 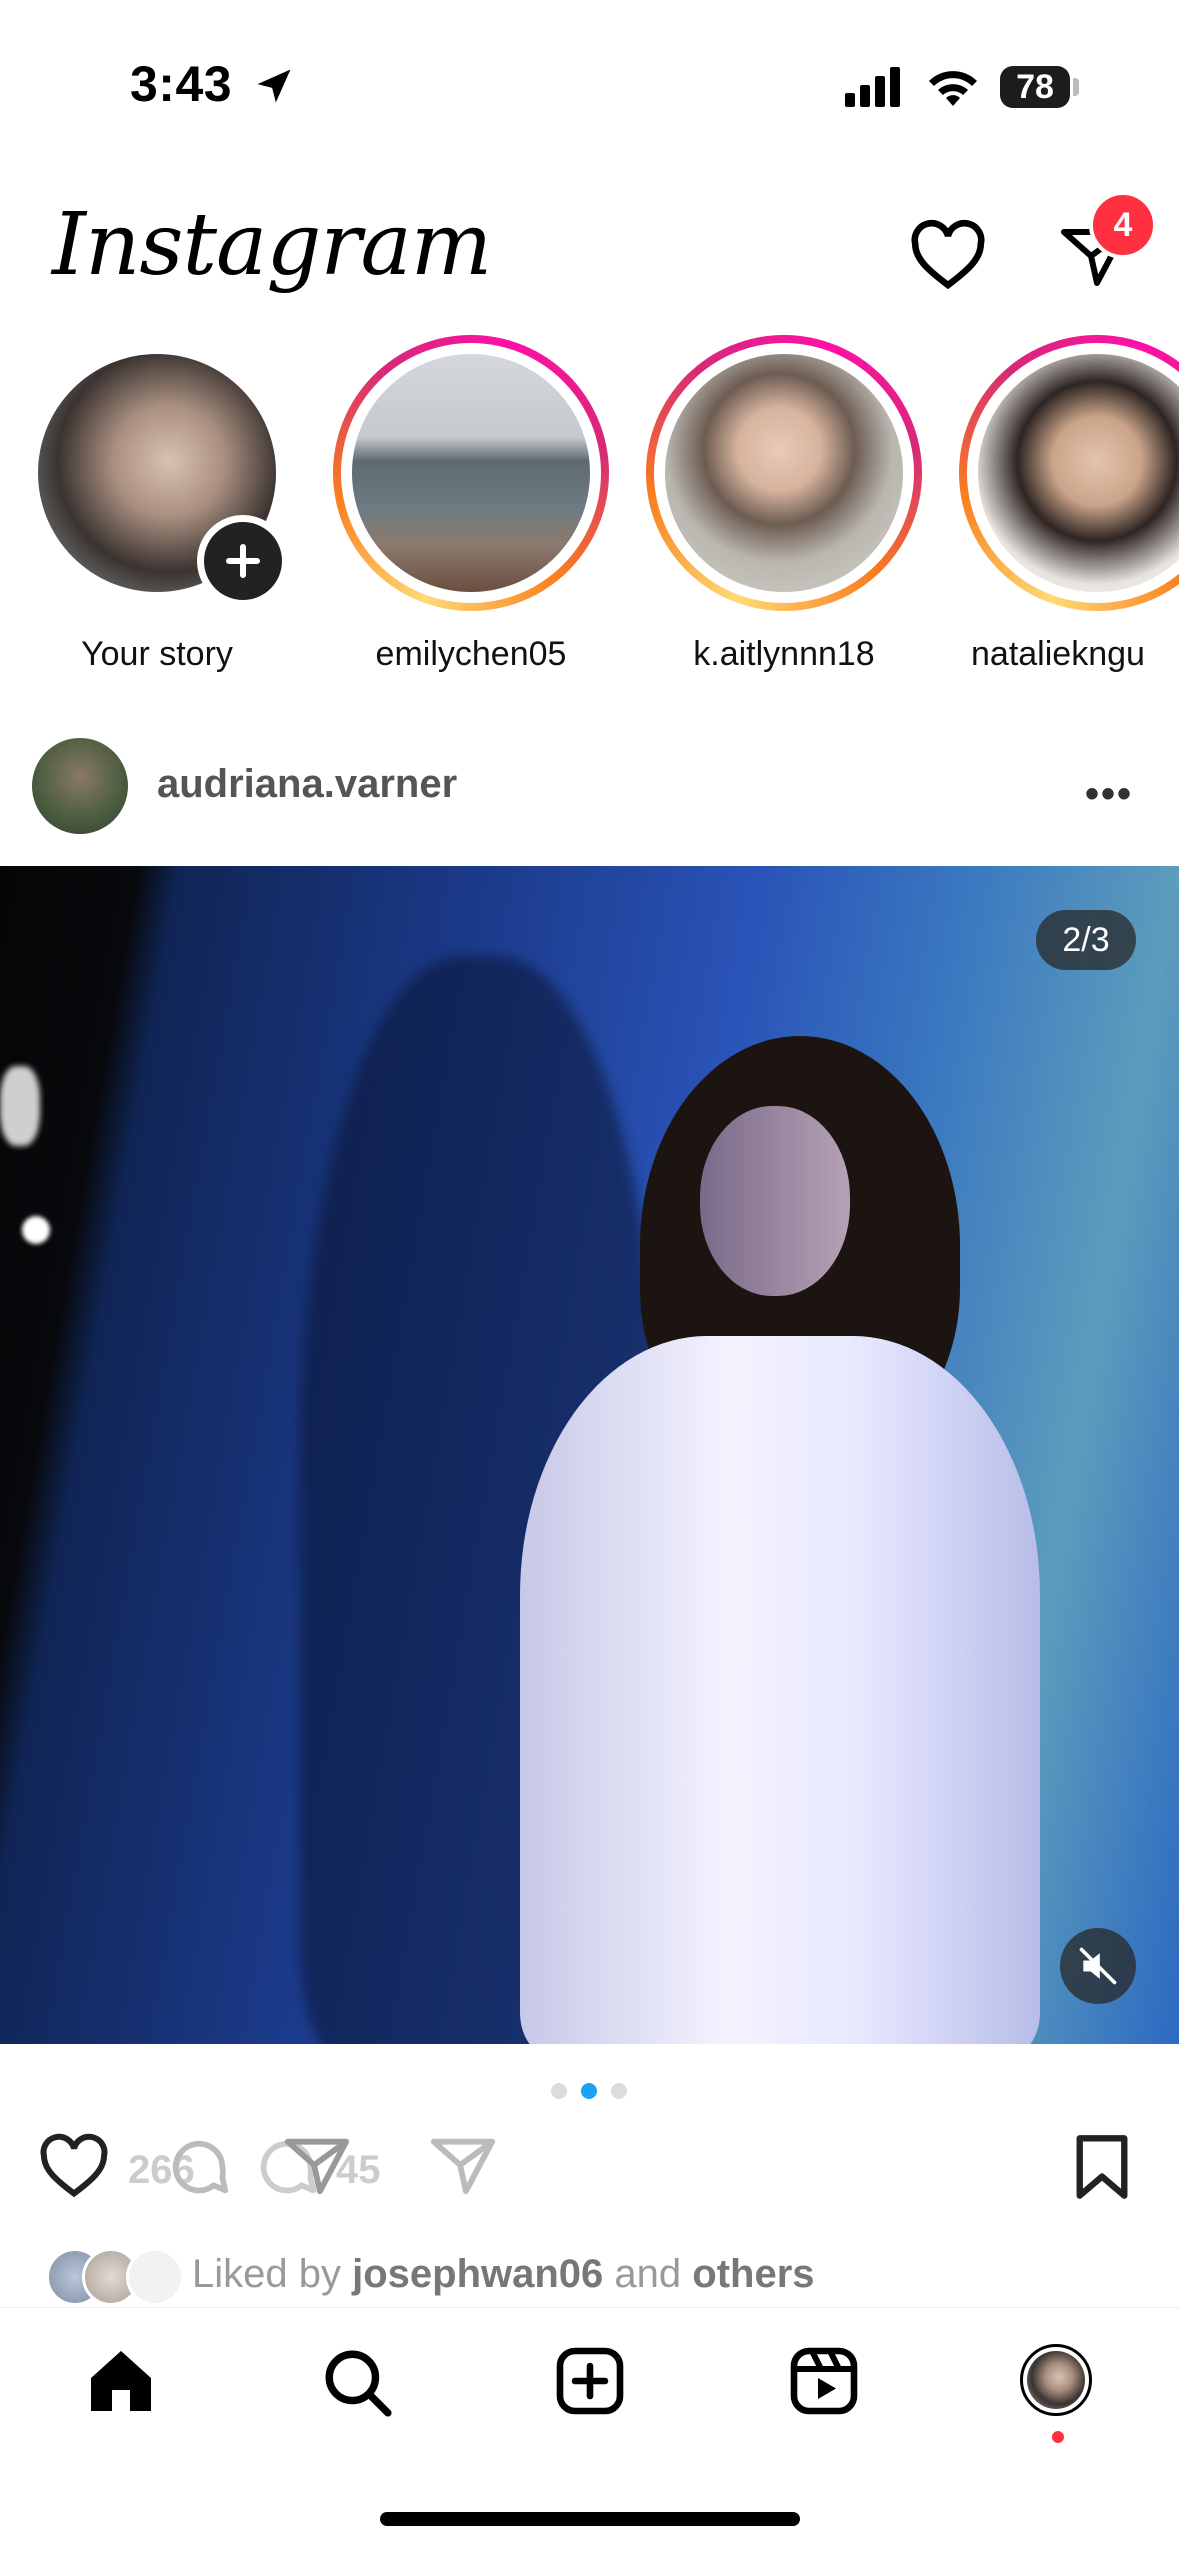 I want to click on story-your-story: Your story, so click(x=157, y=504).